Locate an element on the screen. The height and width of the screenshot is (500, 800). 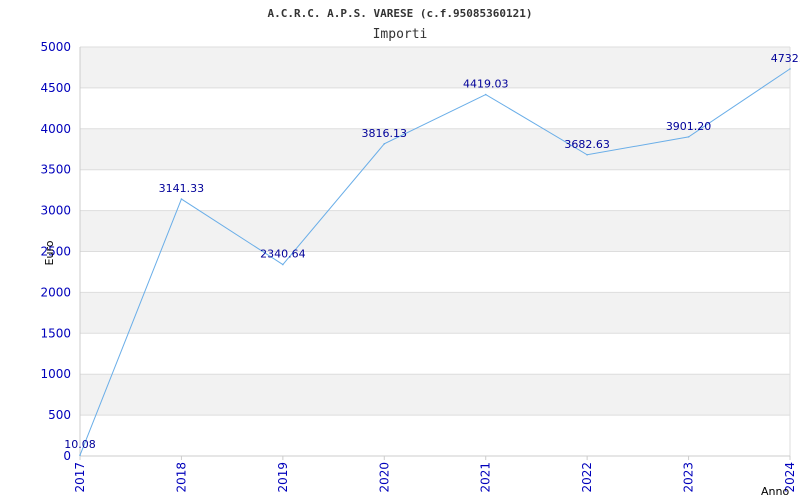
data-label: 4419.03 is located at coordinates (486, 84).